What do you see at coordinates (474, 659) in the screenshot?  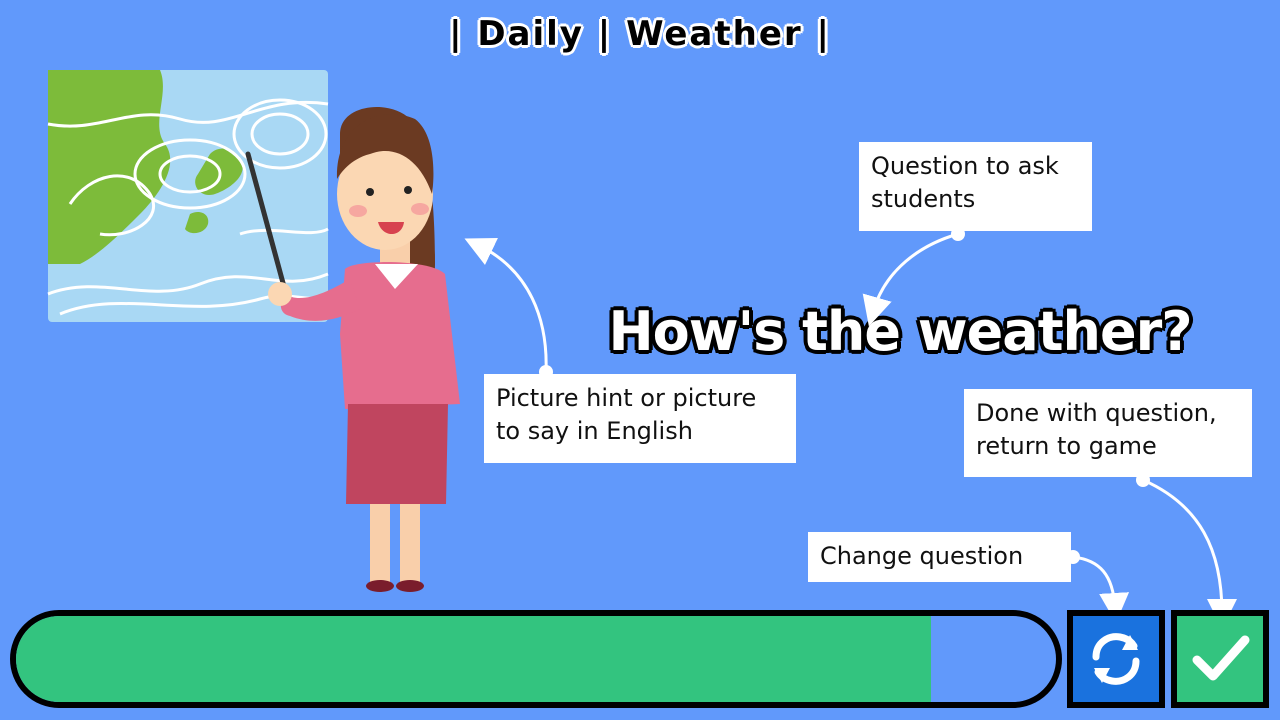 I see `progress-fill` at bounding box center [474, 659].